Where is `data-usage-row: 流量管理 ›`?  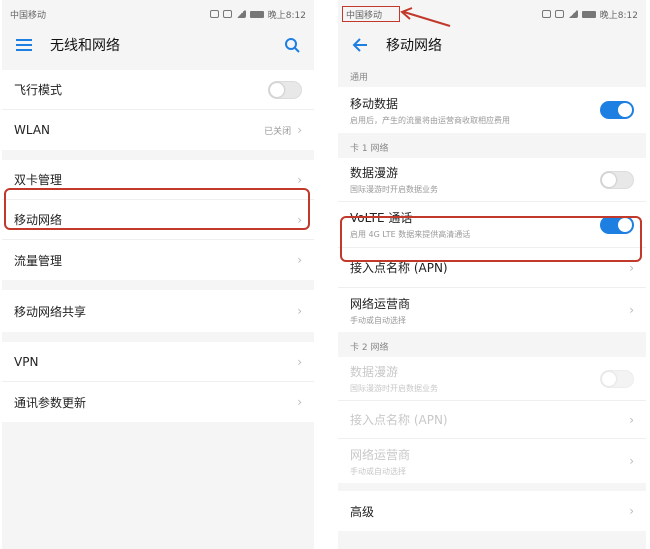 data-usage-row: 流量管理 › is located at coordinates (158, 260).